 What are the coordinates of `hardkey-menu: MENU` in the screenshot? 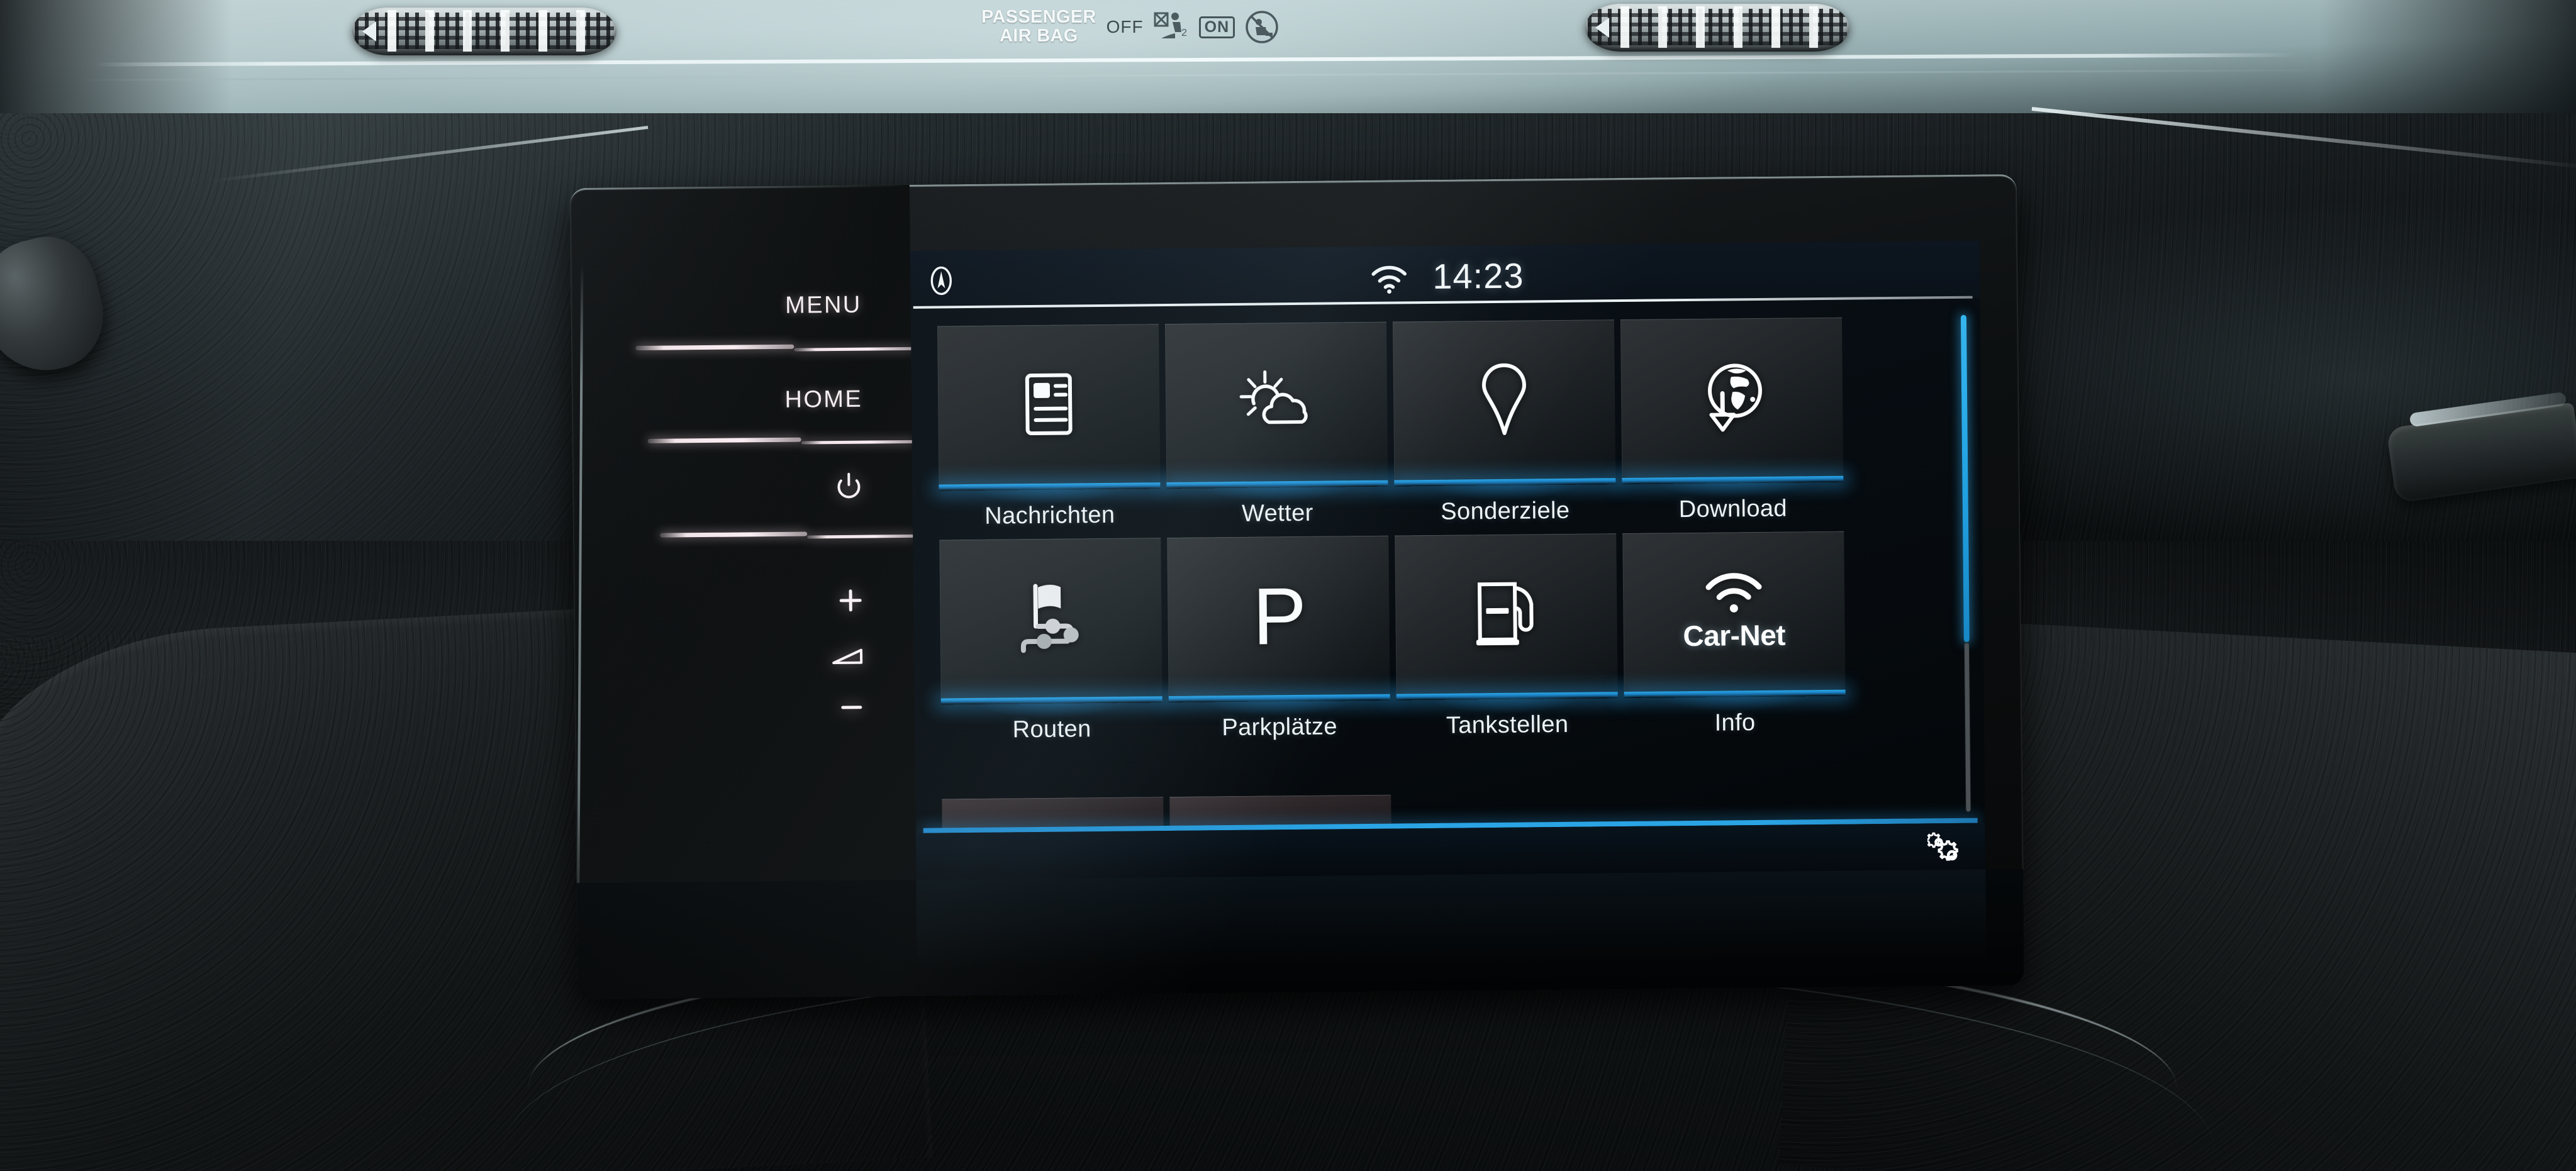 It's located at (741, 306).